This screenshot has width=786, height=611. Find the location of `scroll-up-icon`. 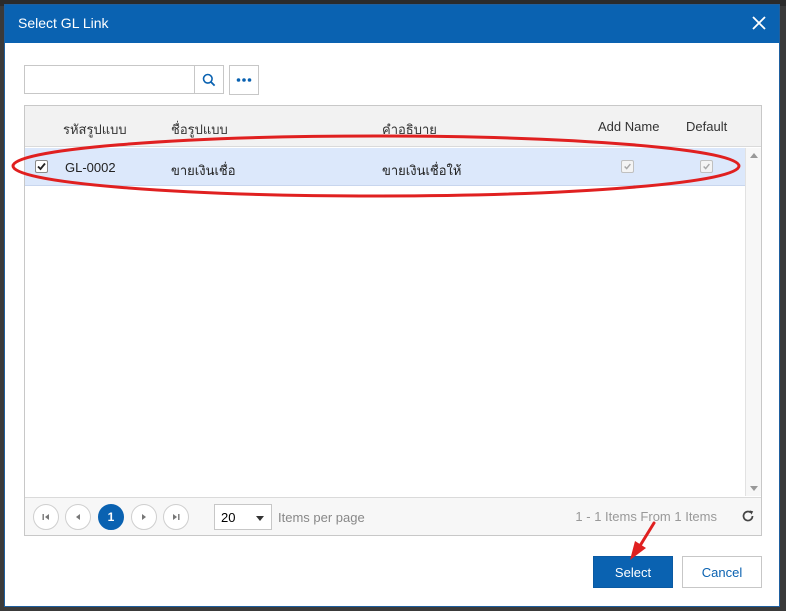

scroll-up-icon is located at coordinates (754, 155).